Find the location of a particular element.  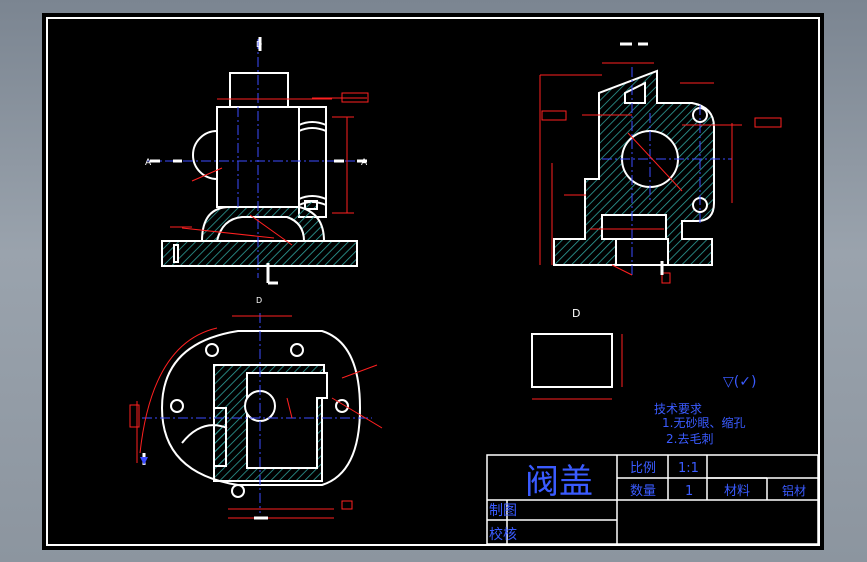

material-label: 材料 is located at coordinates (737, 491).